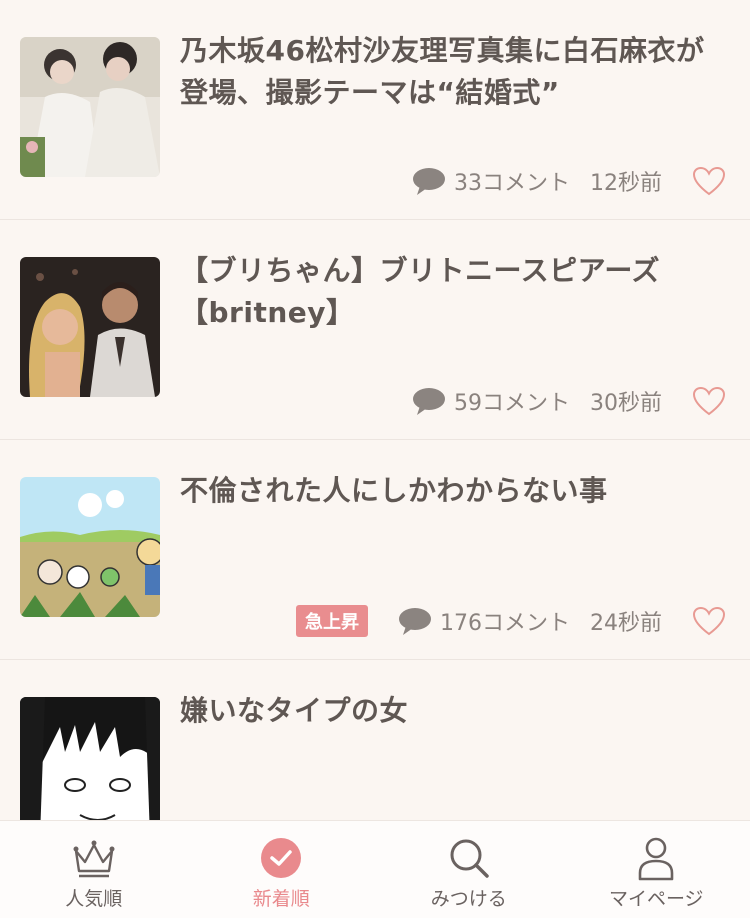  I want to click on tab-label: 人気順, so click(94, 897).